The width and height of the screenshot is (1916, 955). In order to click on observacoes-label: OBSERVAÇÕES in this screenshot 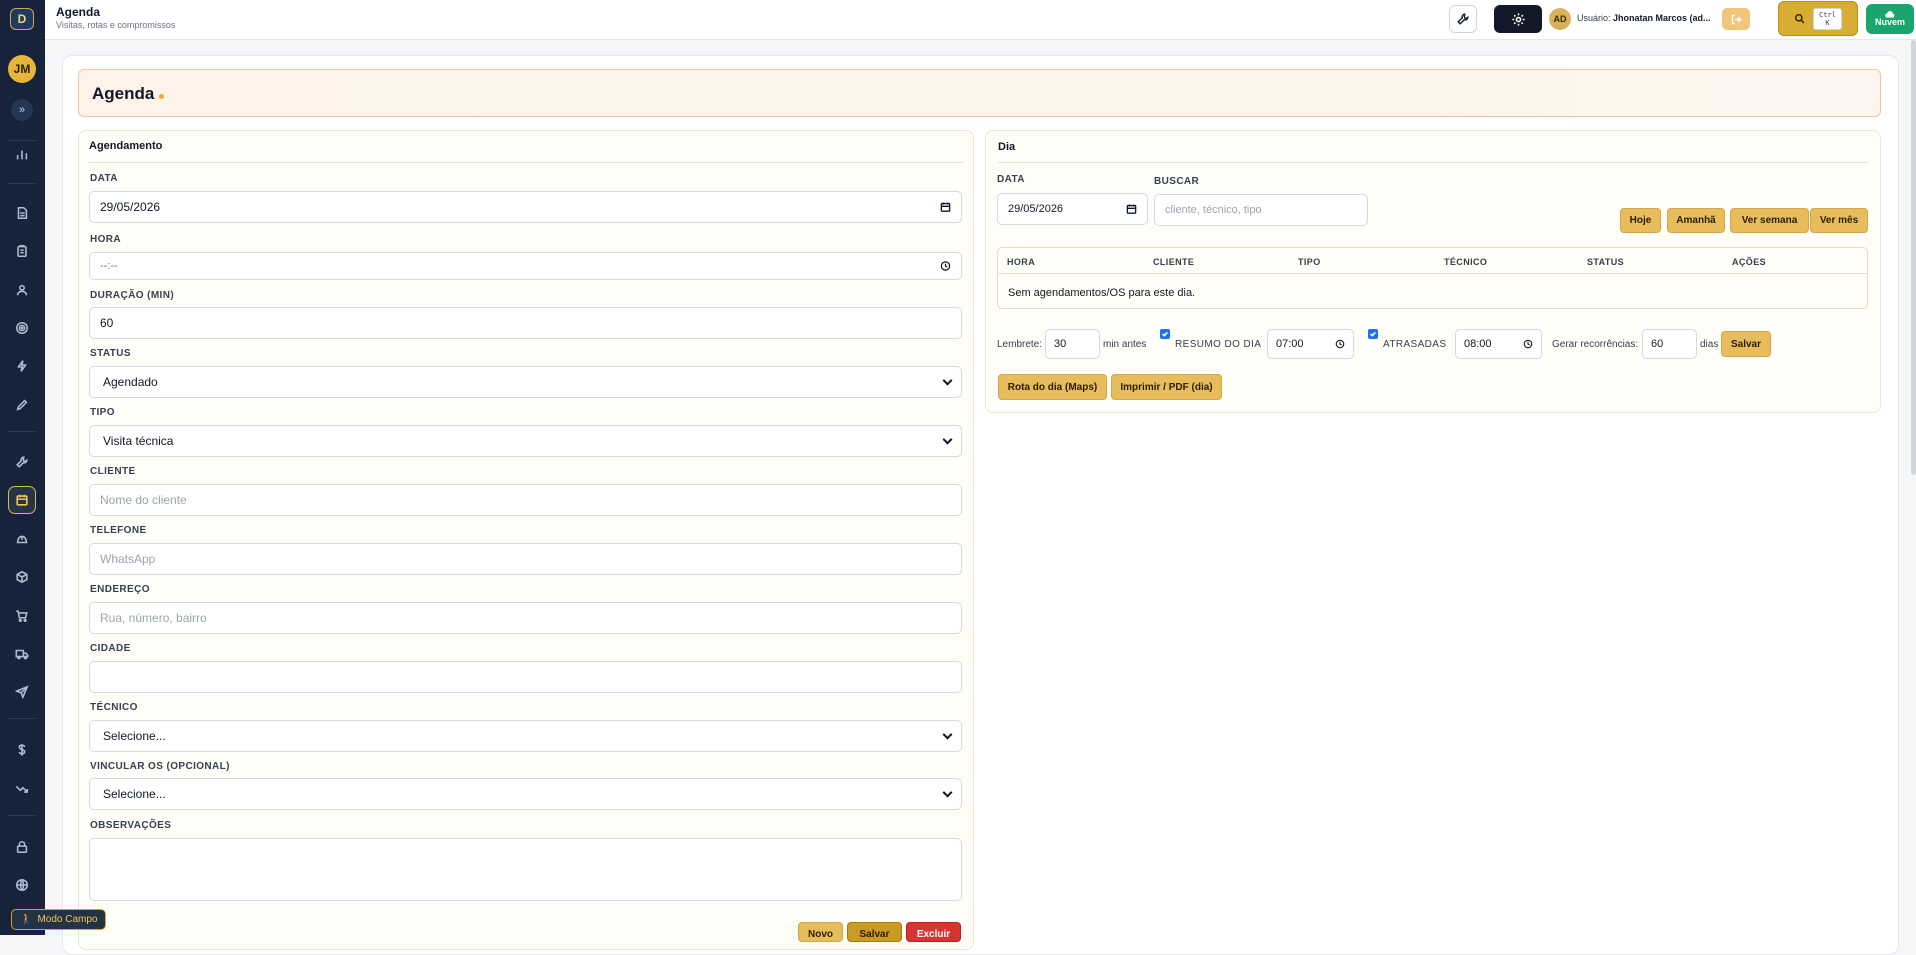, I will do `click(131, 825)`.